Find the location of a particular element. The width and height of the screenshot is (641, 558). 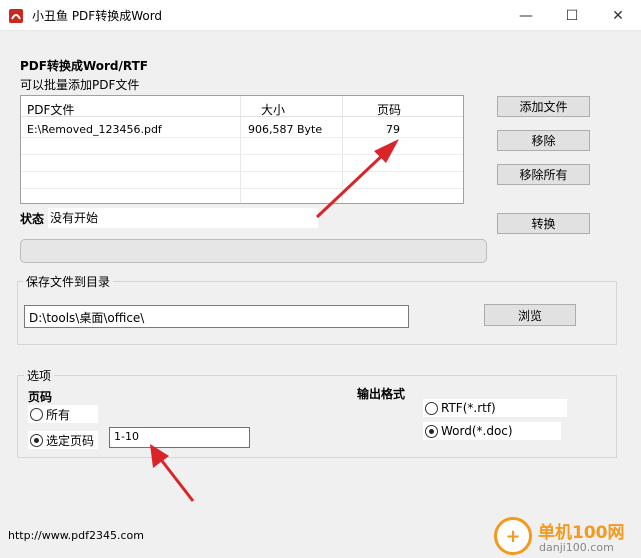

radio-selected-pages: 选定页码 is located at coordinates (63, 440).